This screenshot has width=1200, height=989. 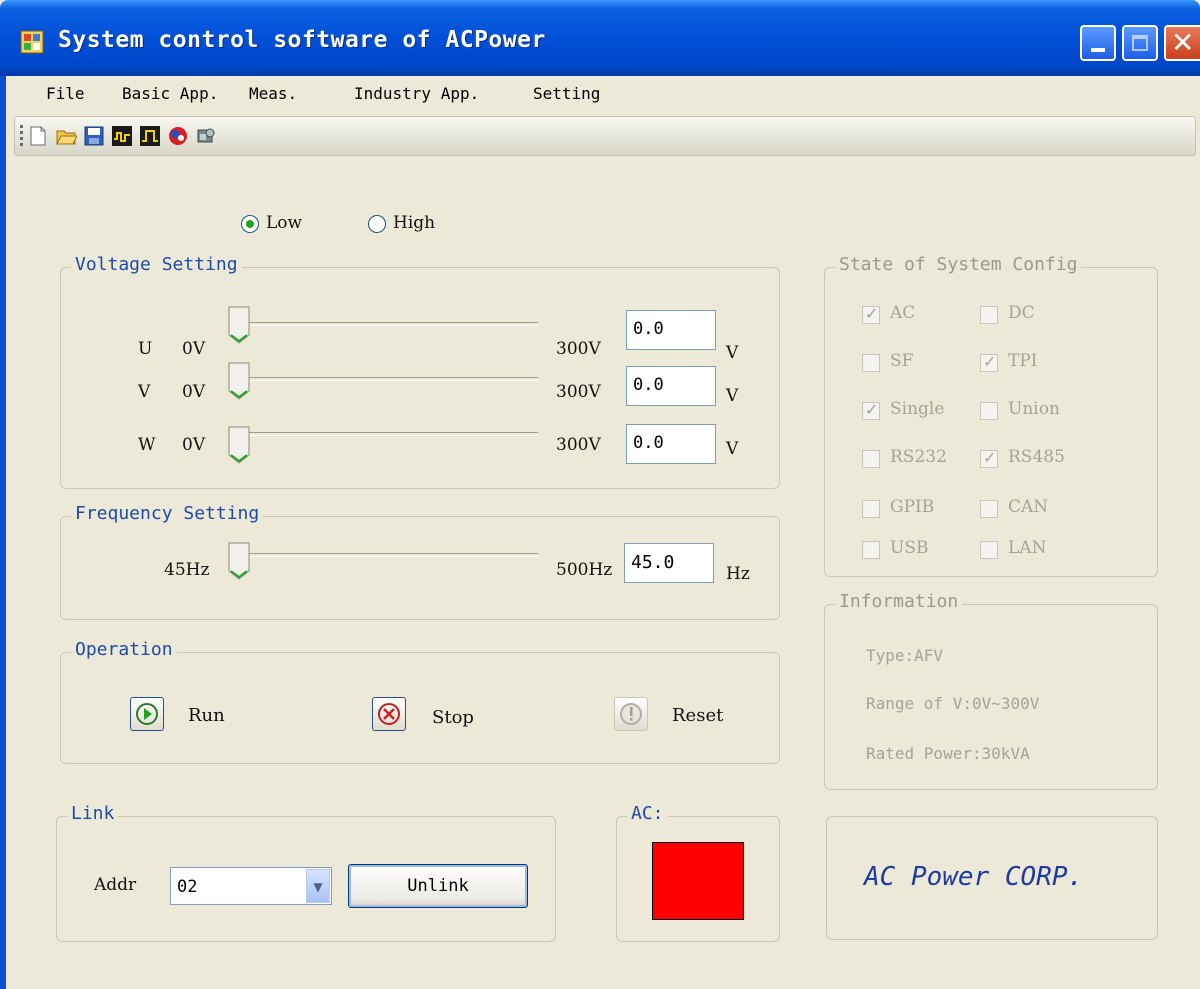 What do you see at coordinates (1098, 50) in the screenshot?
I see `minimize-icon` at bounding box center [1098, 50].